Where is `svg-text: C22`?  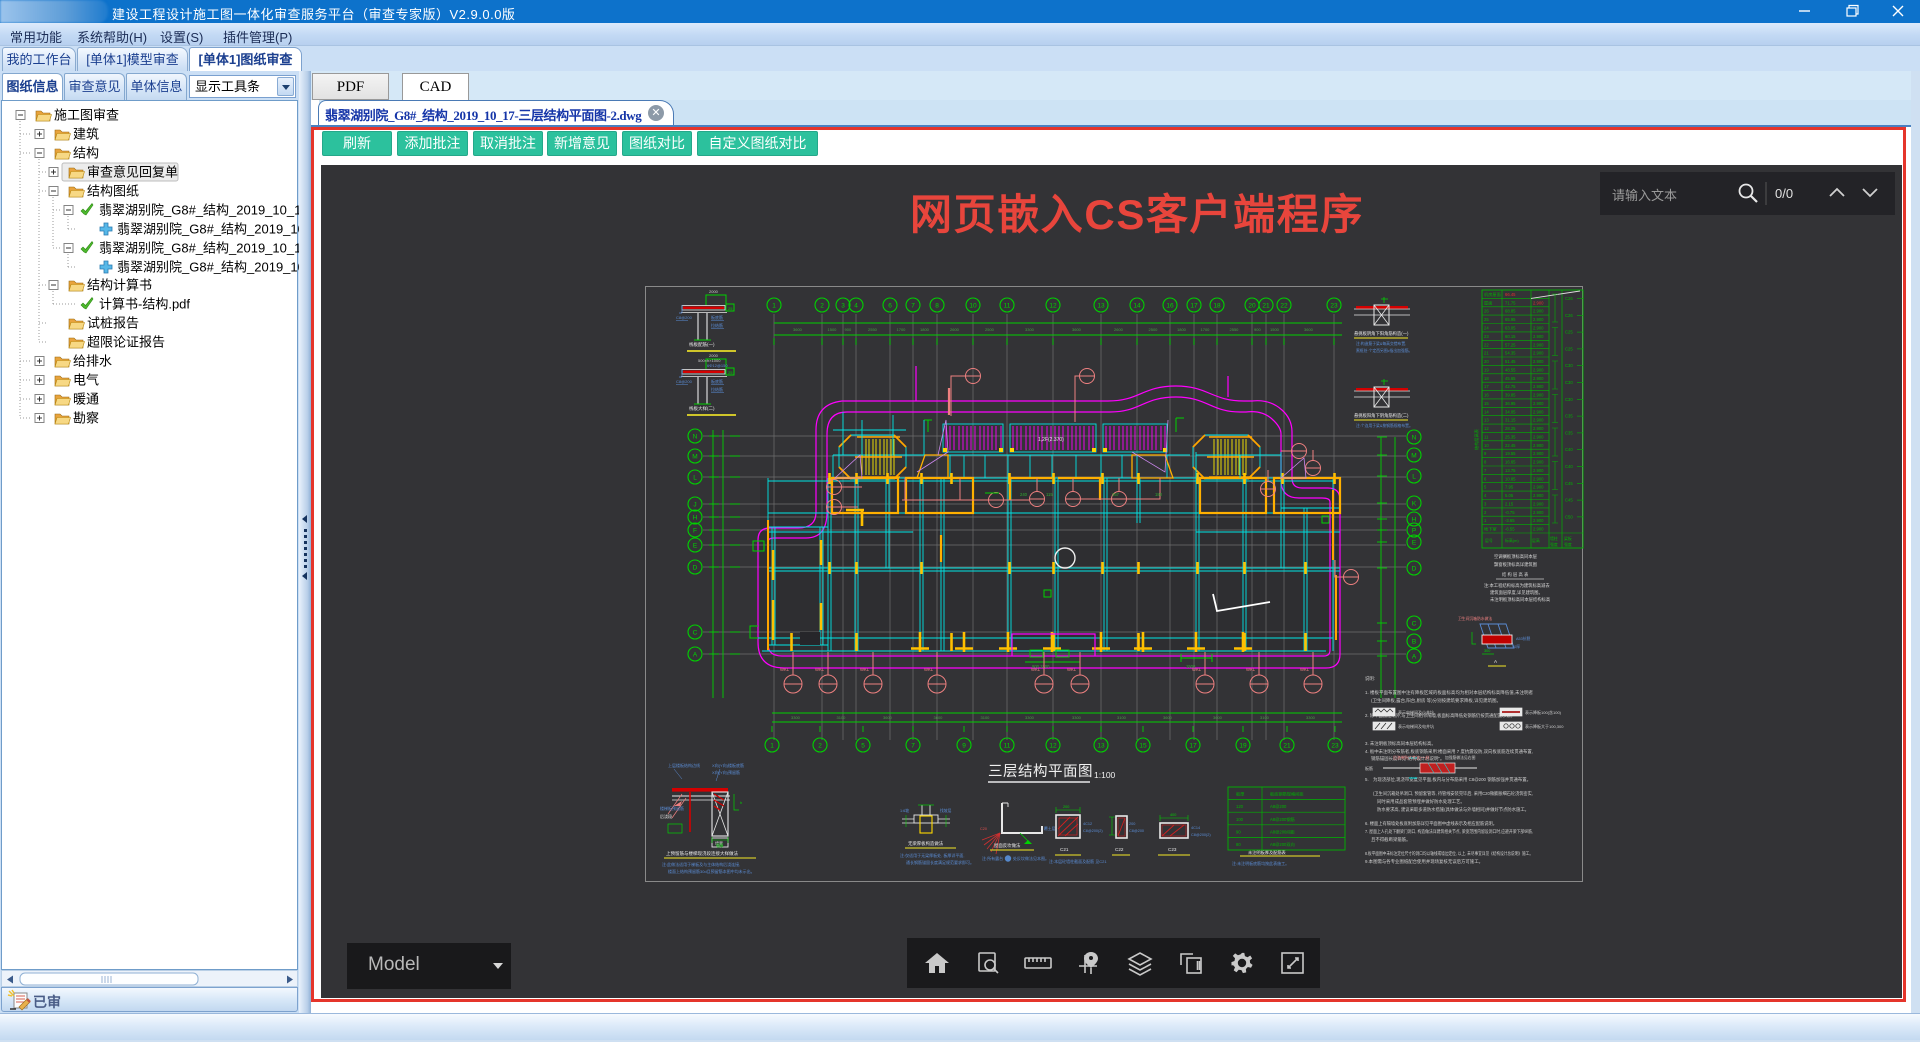
svg-text: C22 is located at coordinates (1119, 849).